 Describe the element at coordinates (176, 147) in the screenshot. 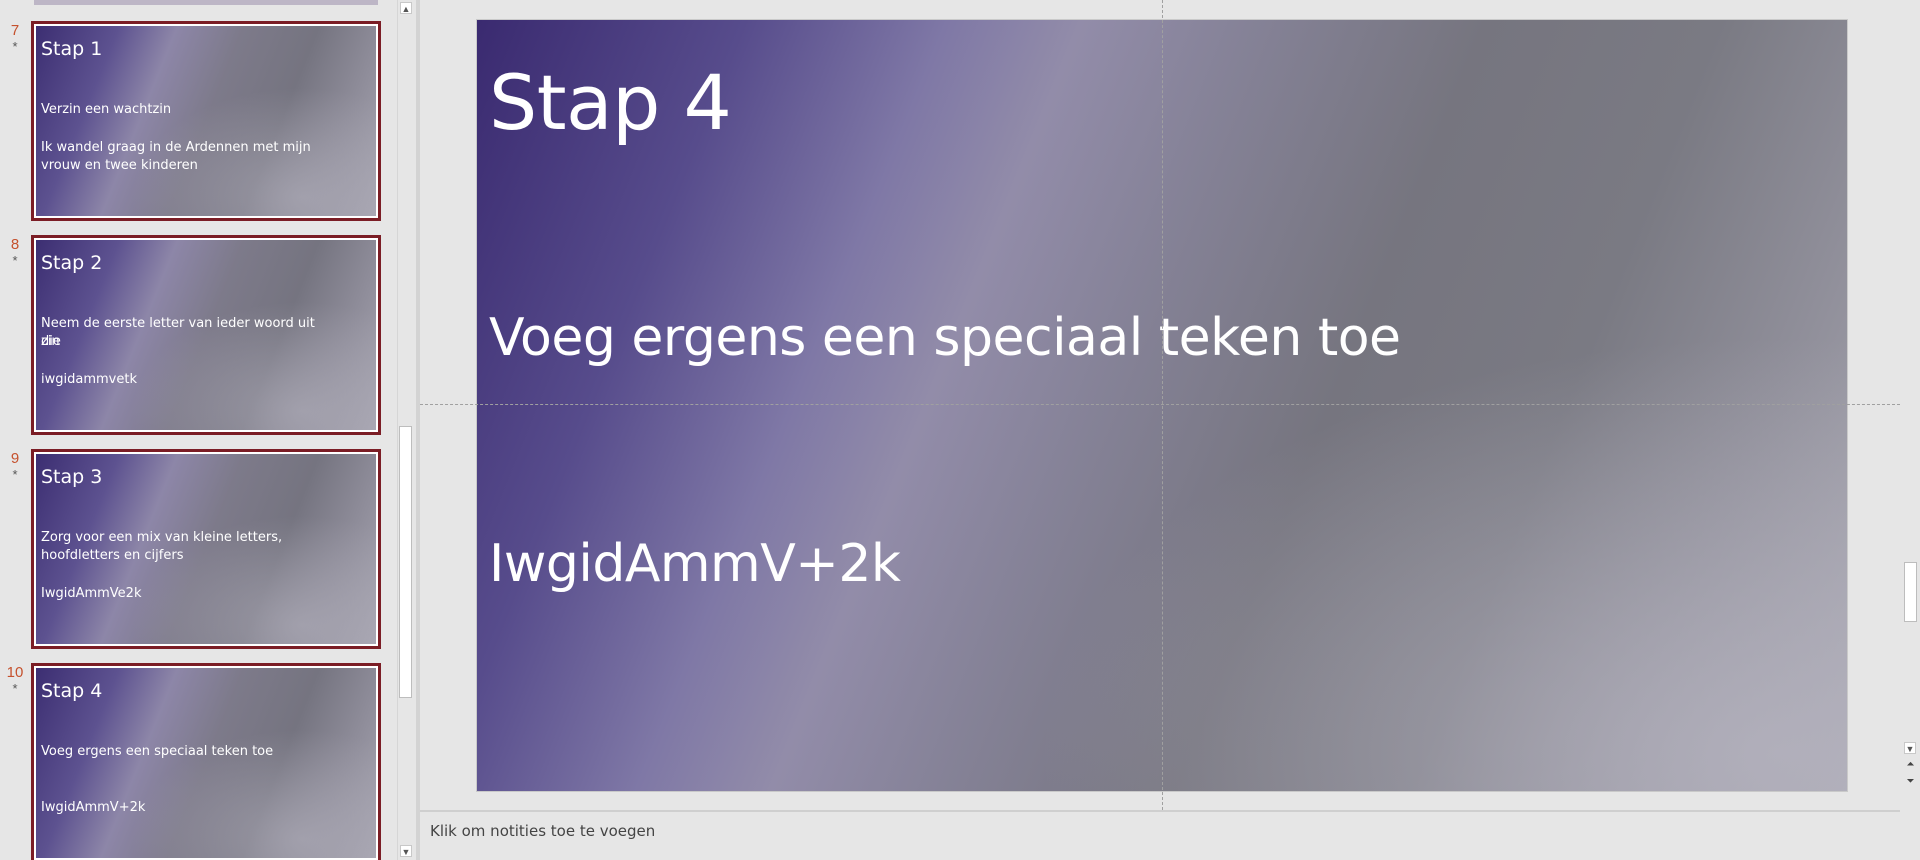

I see `thumbnail-text: Ik wandel graag in de Ardennen met mijn` at that location.